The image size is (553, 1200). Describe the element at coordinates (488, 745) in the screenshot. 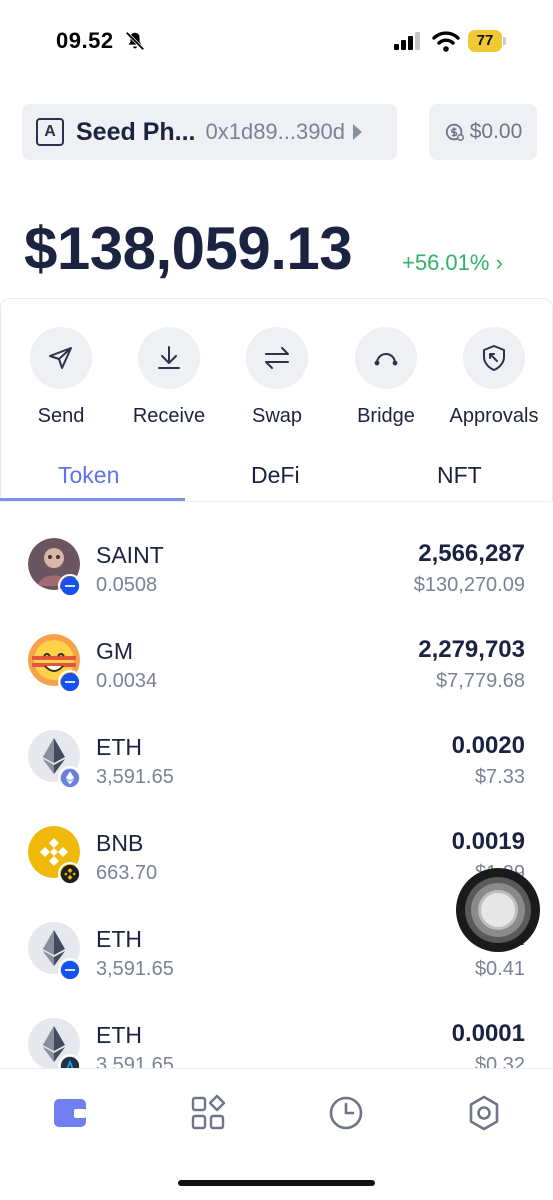

I see `token-amount: 0.0020` at that location.